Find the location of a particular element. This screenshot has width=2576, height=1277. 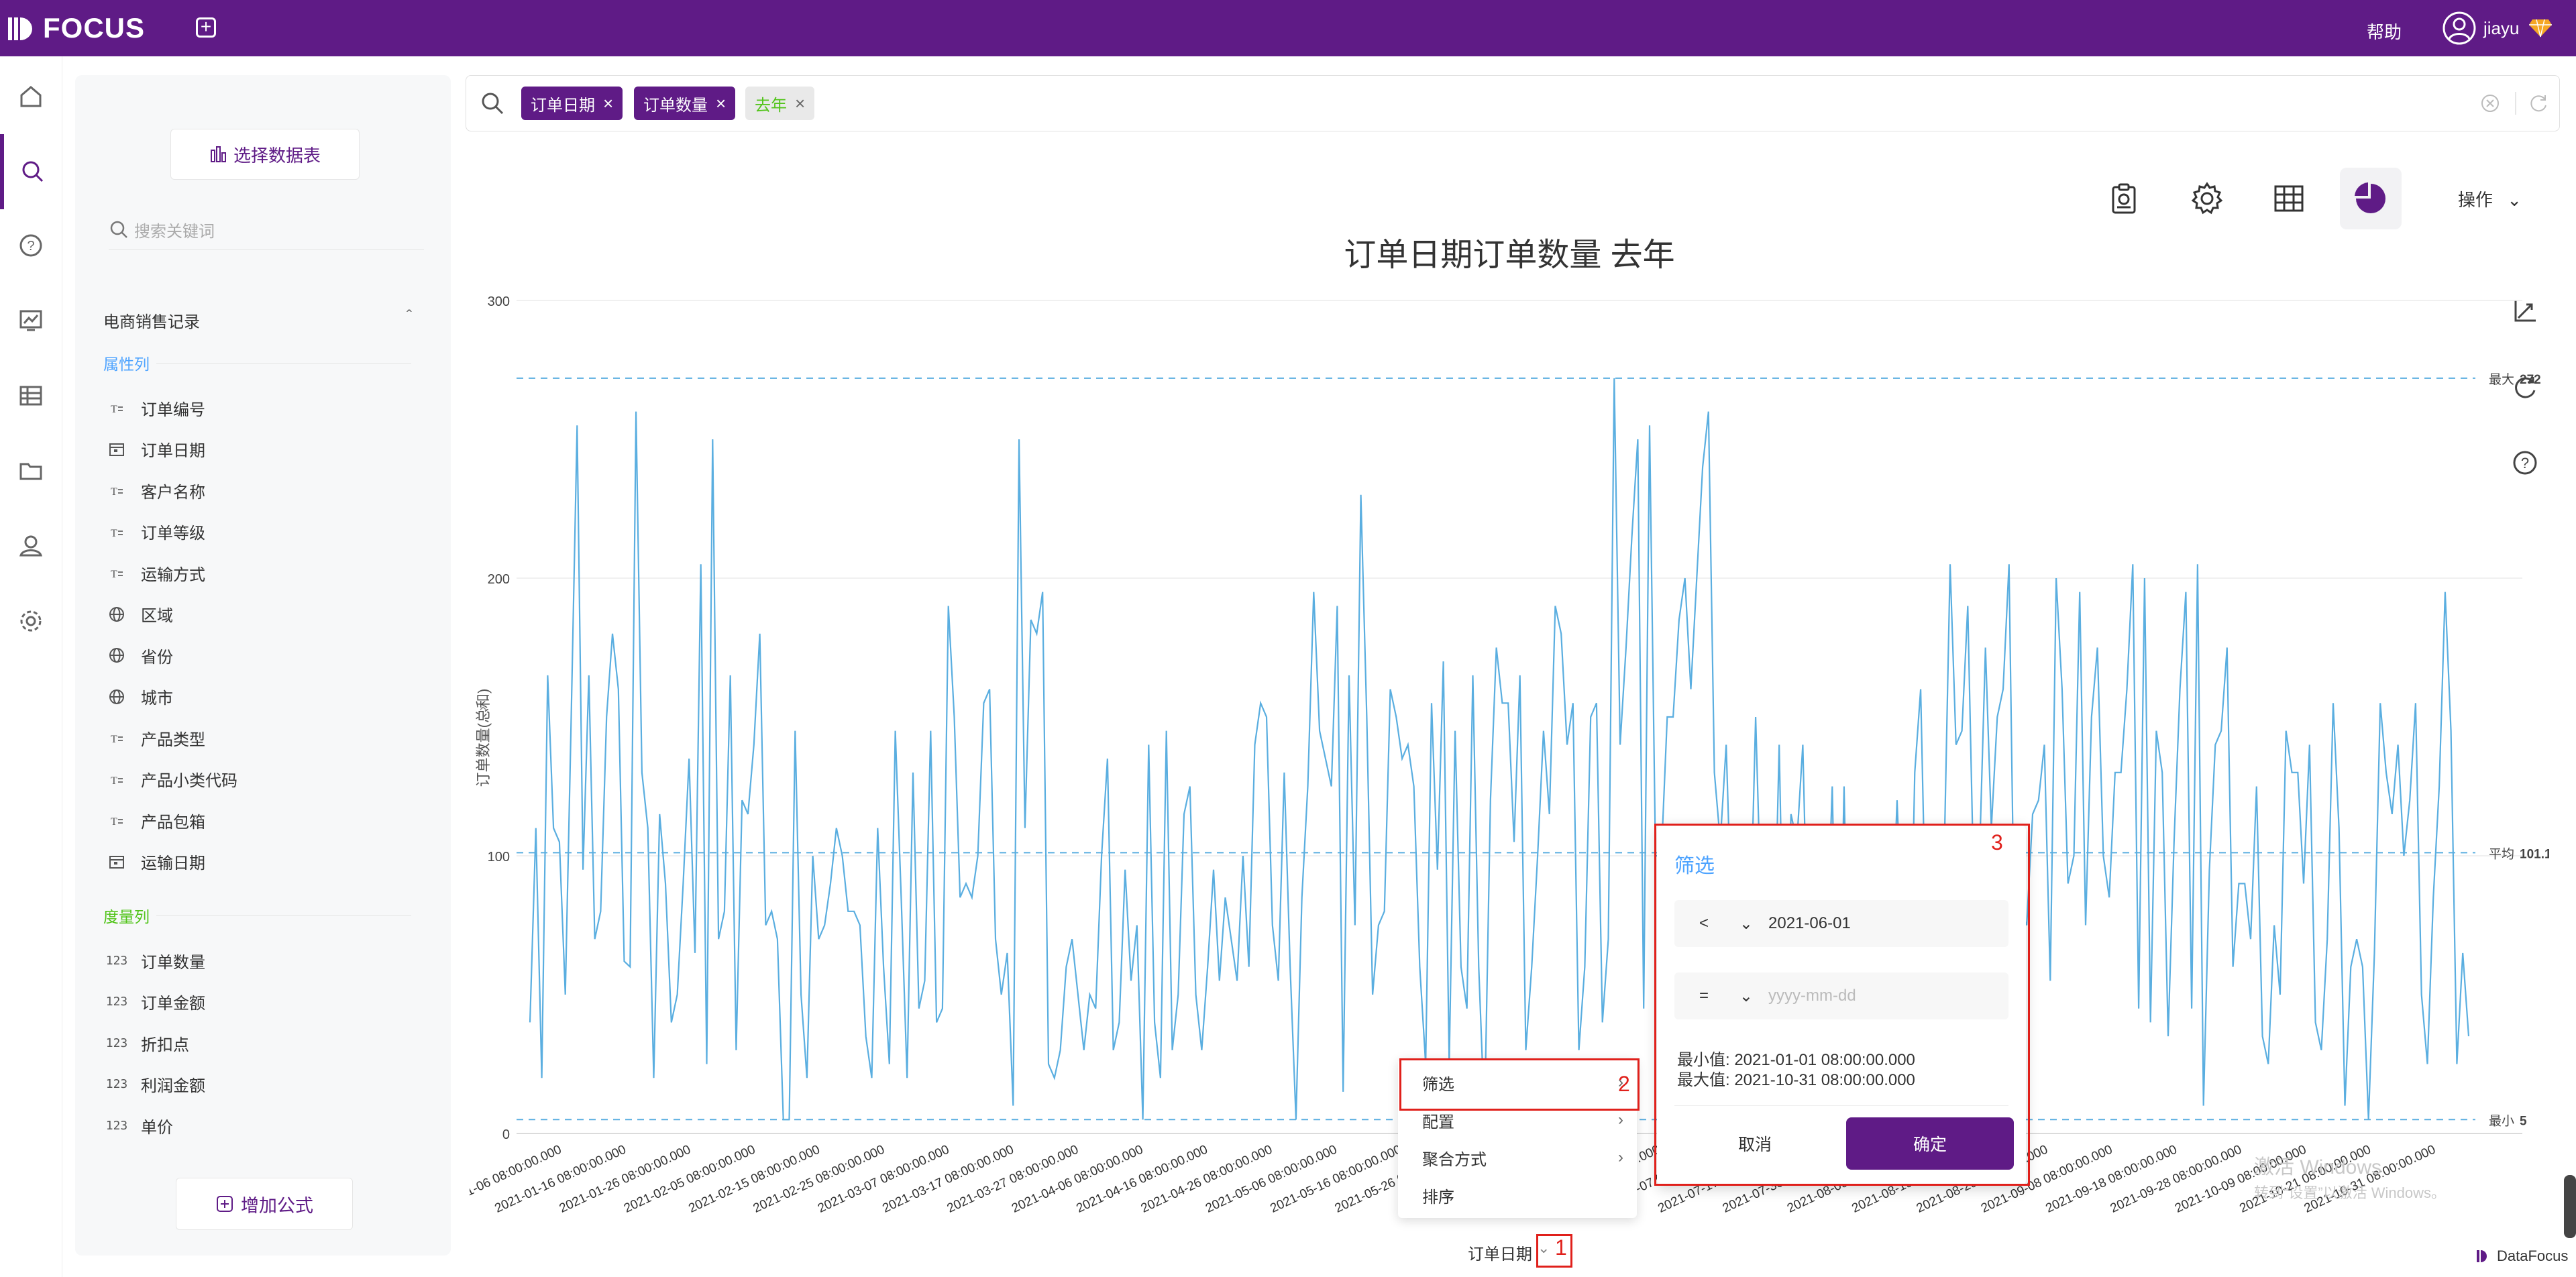

dashboard-icon is located at coordinates (31, 320).